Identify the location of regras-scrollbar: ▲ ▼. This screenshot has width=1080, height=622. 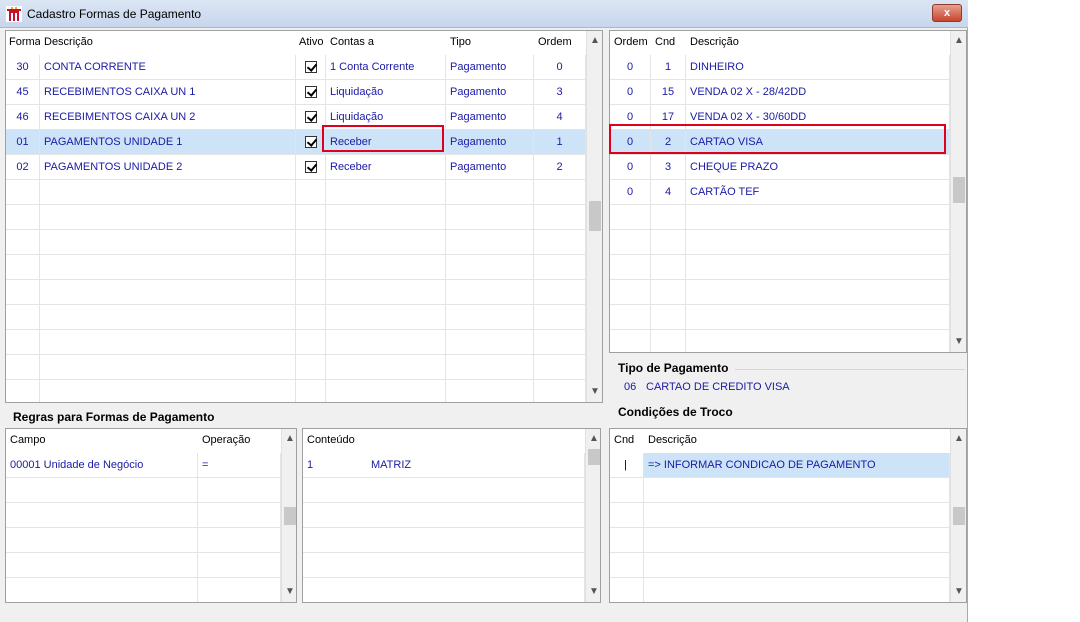
(288, 515).